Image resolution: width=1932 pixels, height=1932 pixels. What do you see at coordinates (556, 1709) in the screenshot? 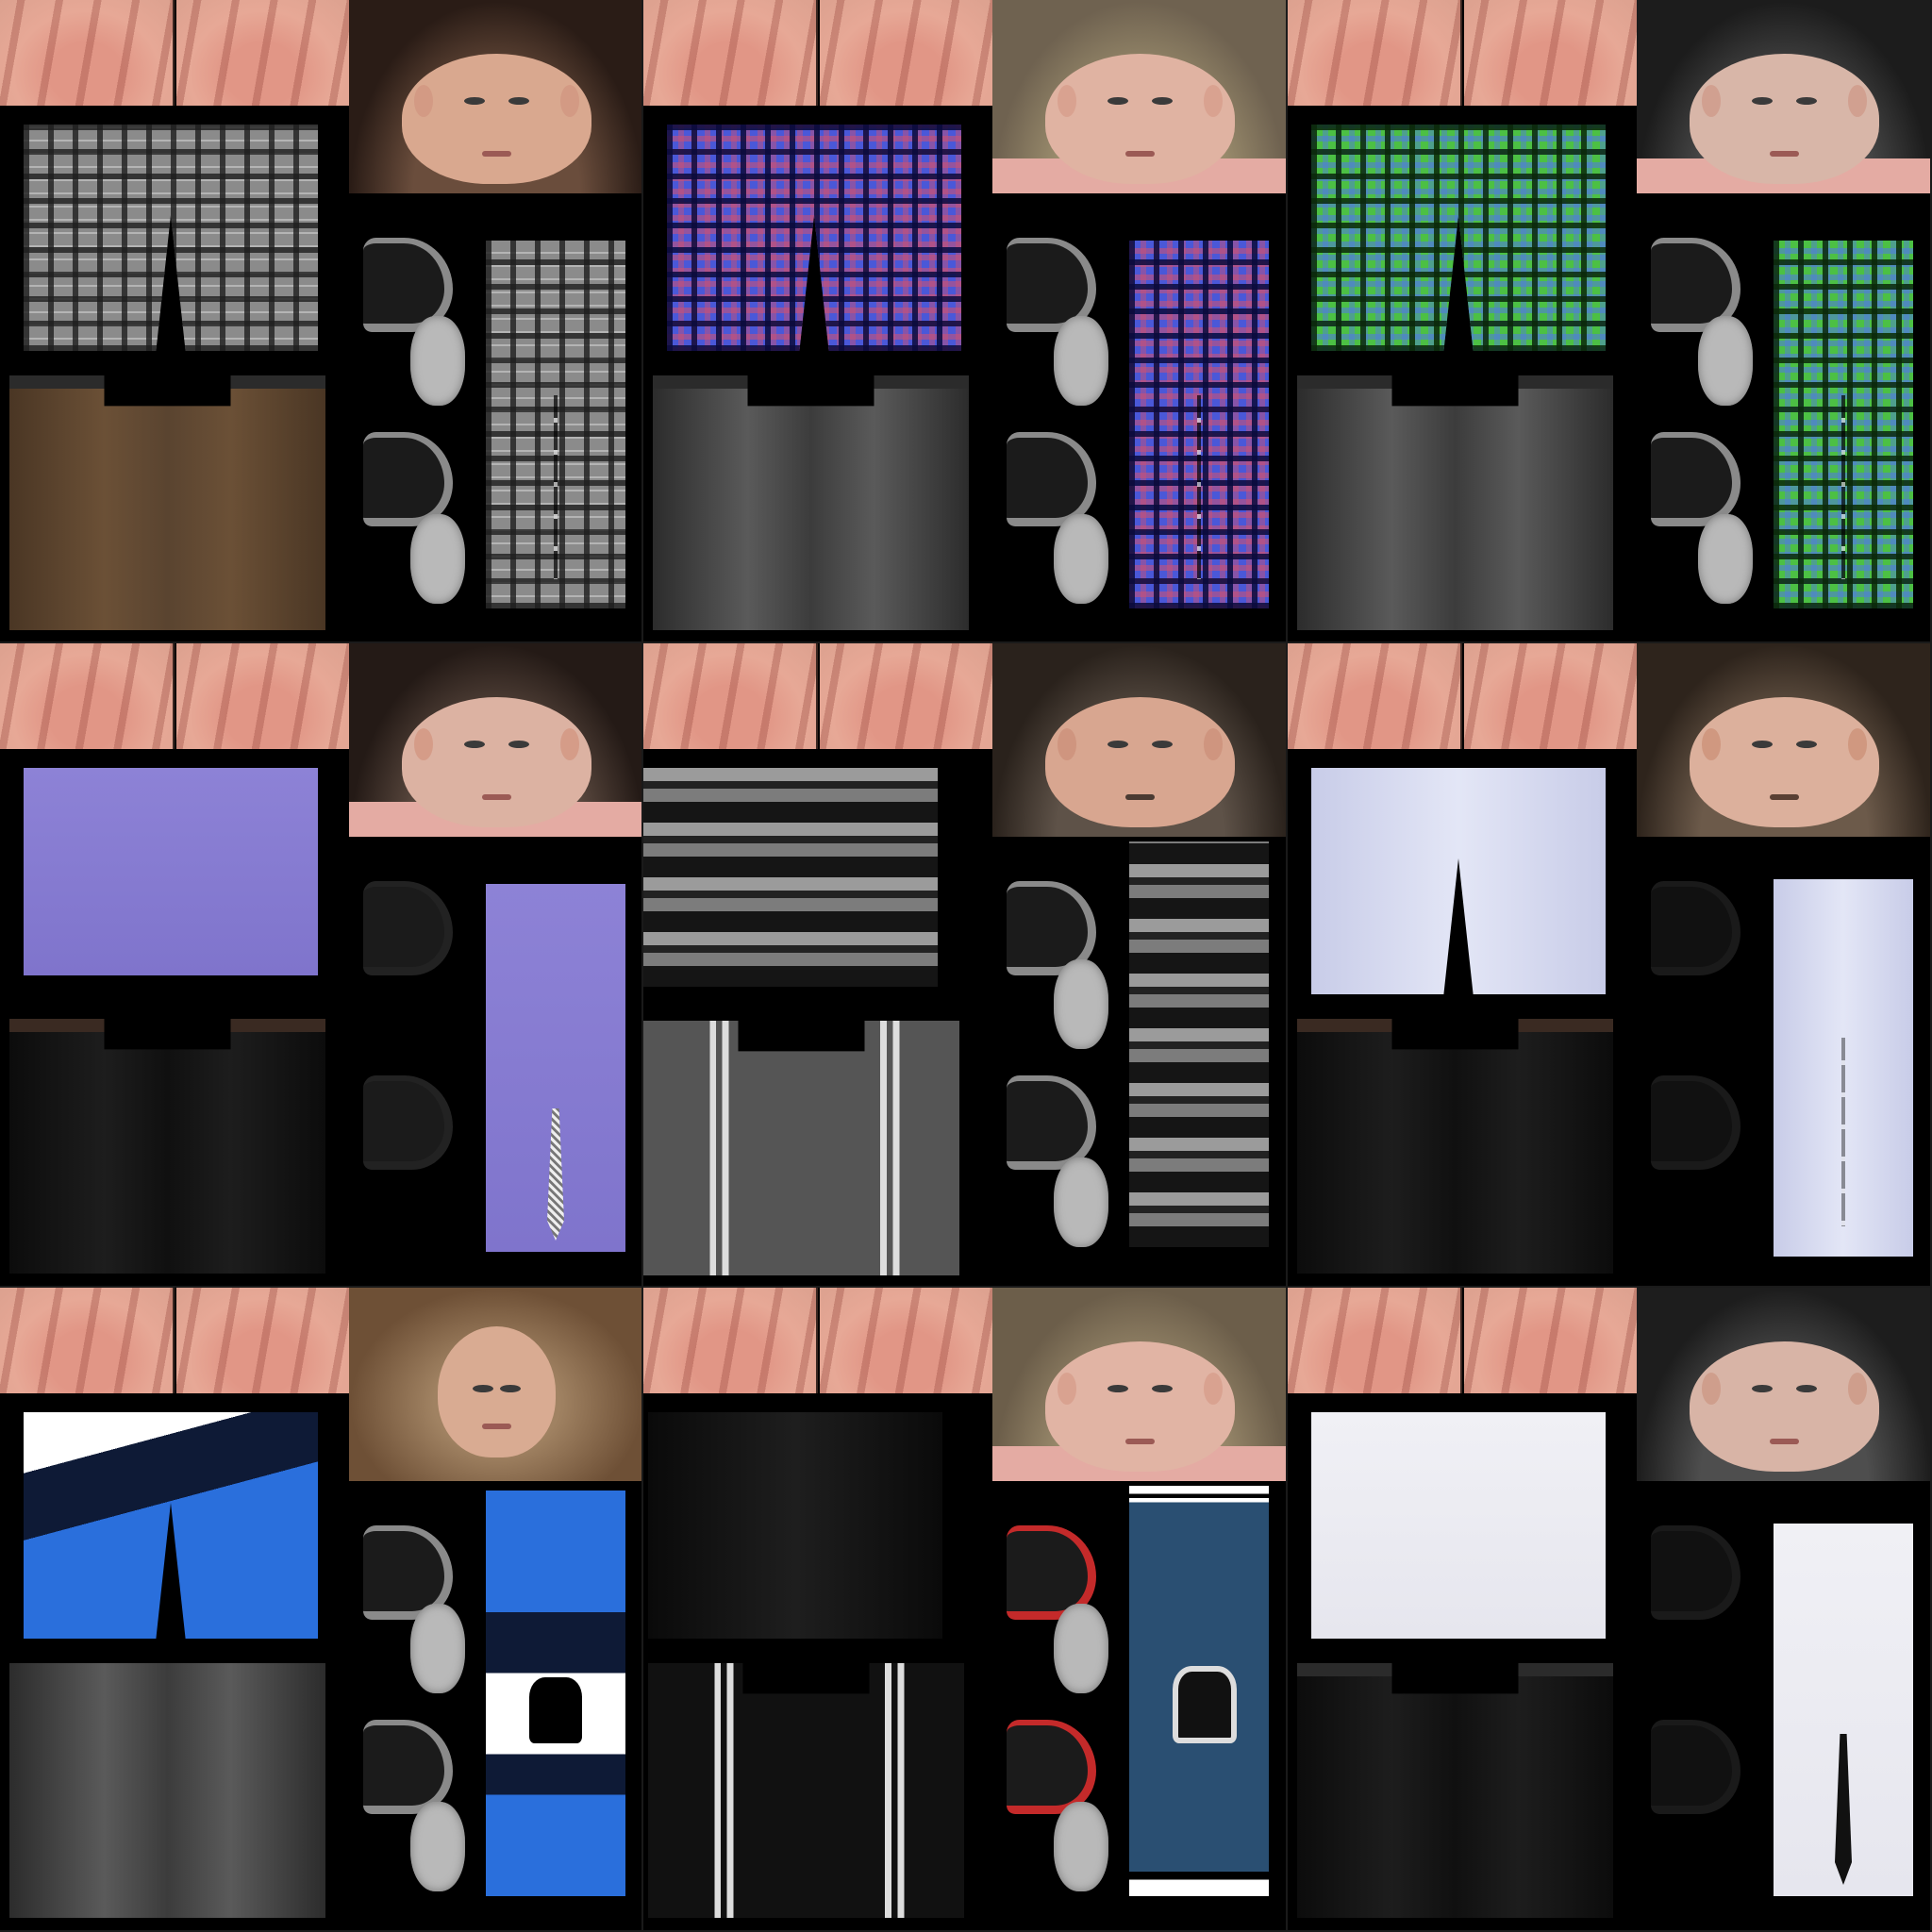
I see `collar` at bounding box center [556, 1709].